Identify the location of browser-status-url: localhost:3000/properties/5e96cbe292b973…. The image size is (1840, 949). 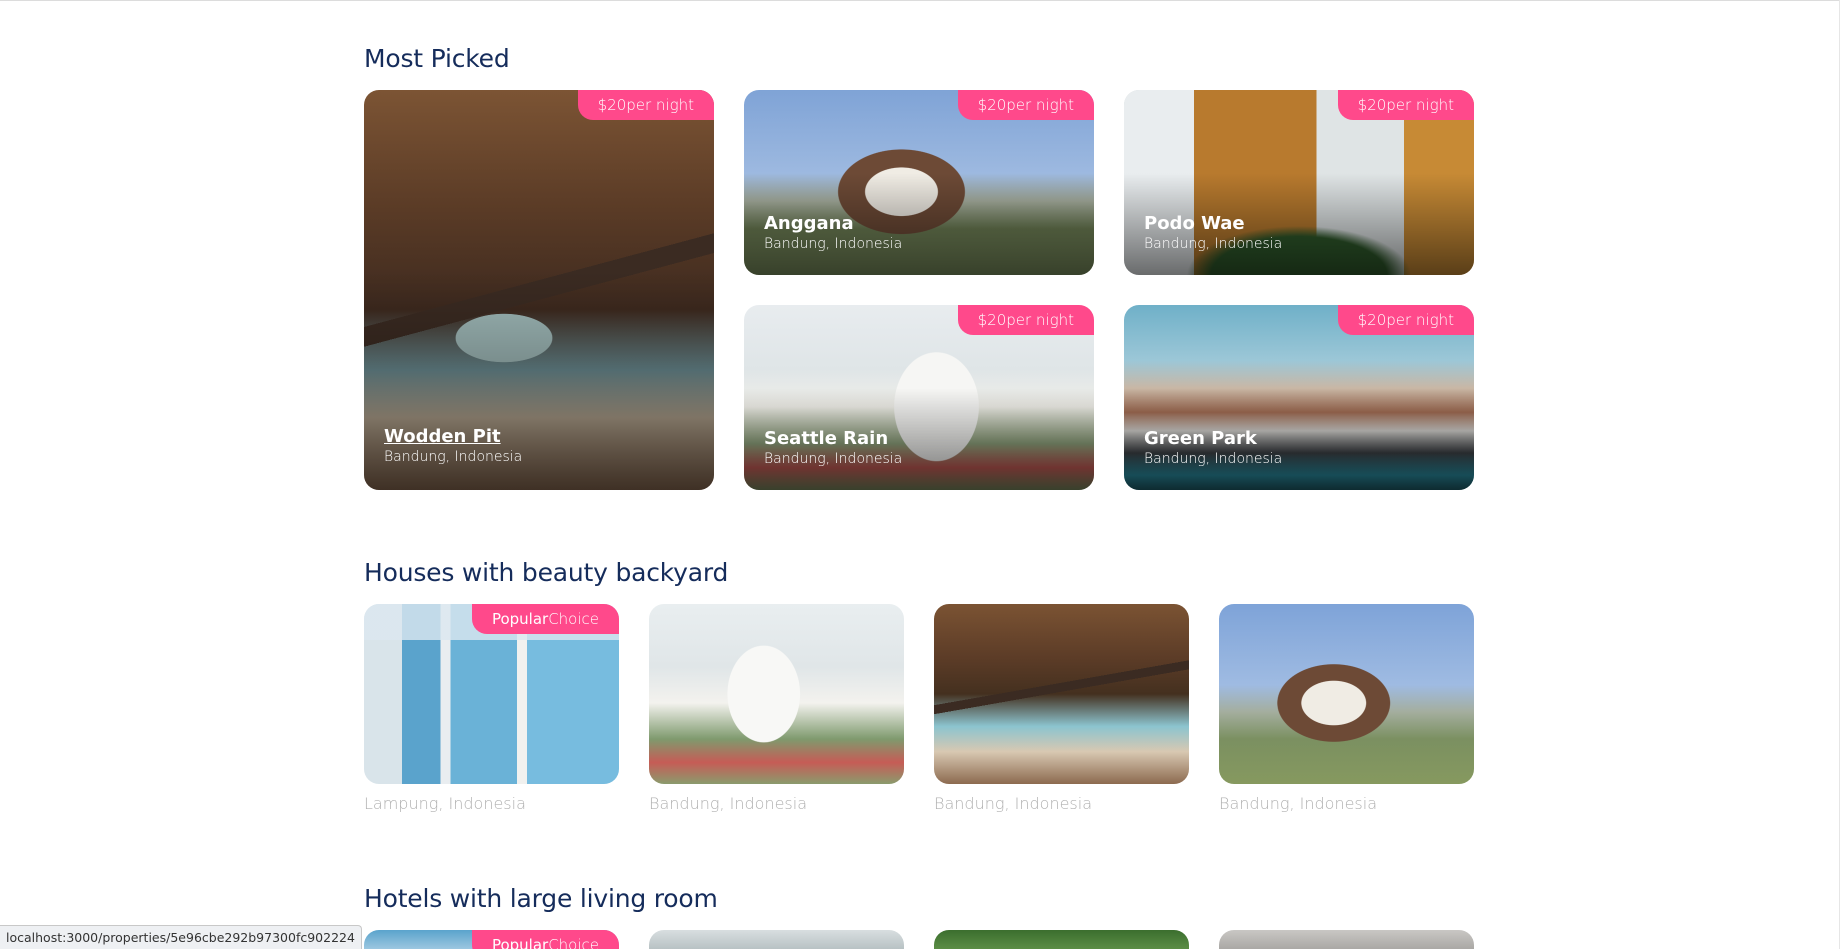
(181, 937).